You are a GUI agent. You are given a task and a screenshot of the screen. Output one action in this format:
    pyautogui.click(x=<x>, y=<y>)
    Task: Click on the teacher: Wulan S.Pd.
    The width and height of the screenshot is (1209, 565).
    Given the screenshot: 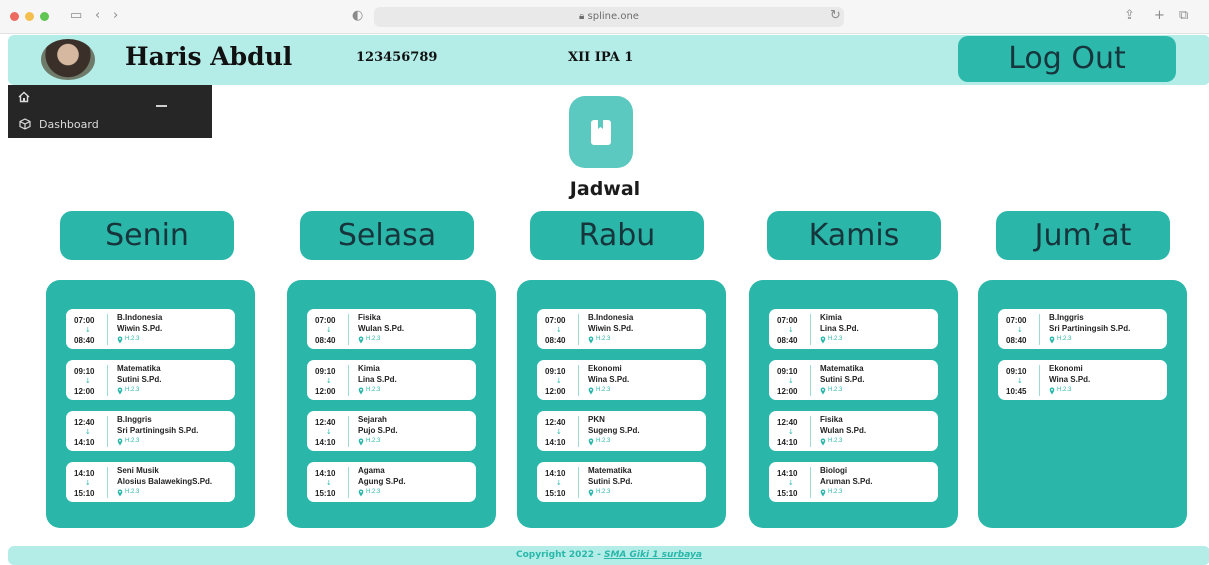 What is the action you would take?
    pyautogui.click(x=381, y=328)
    